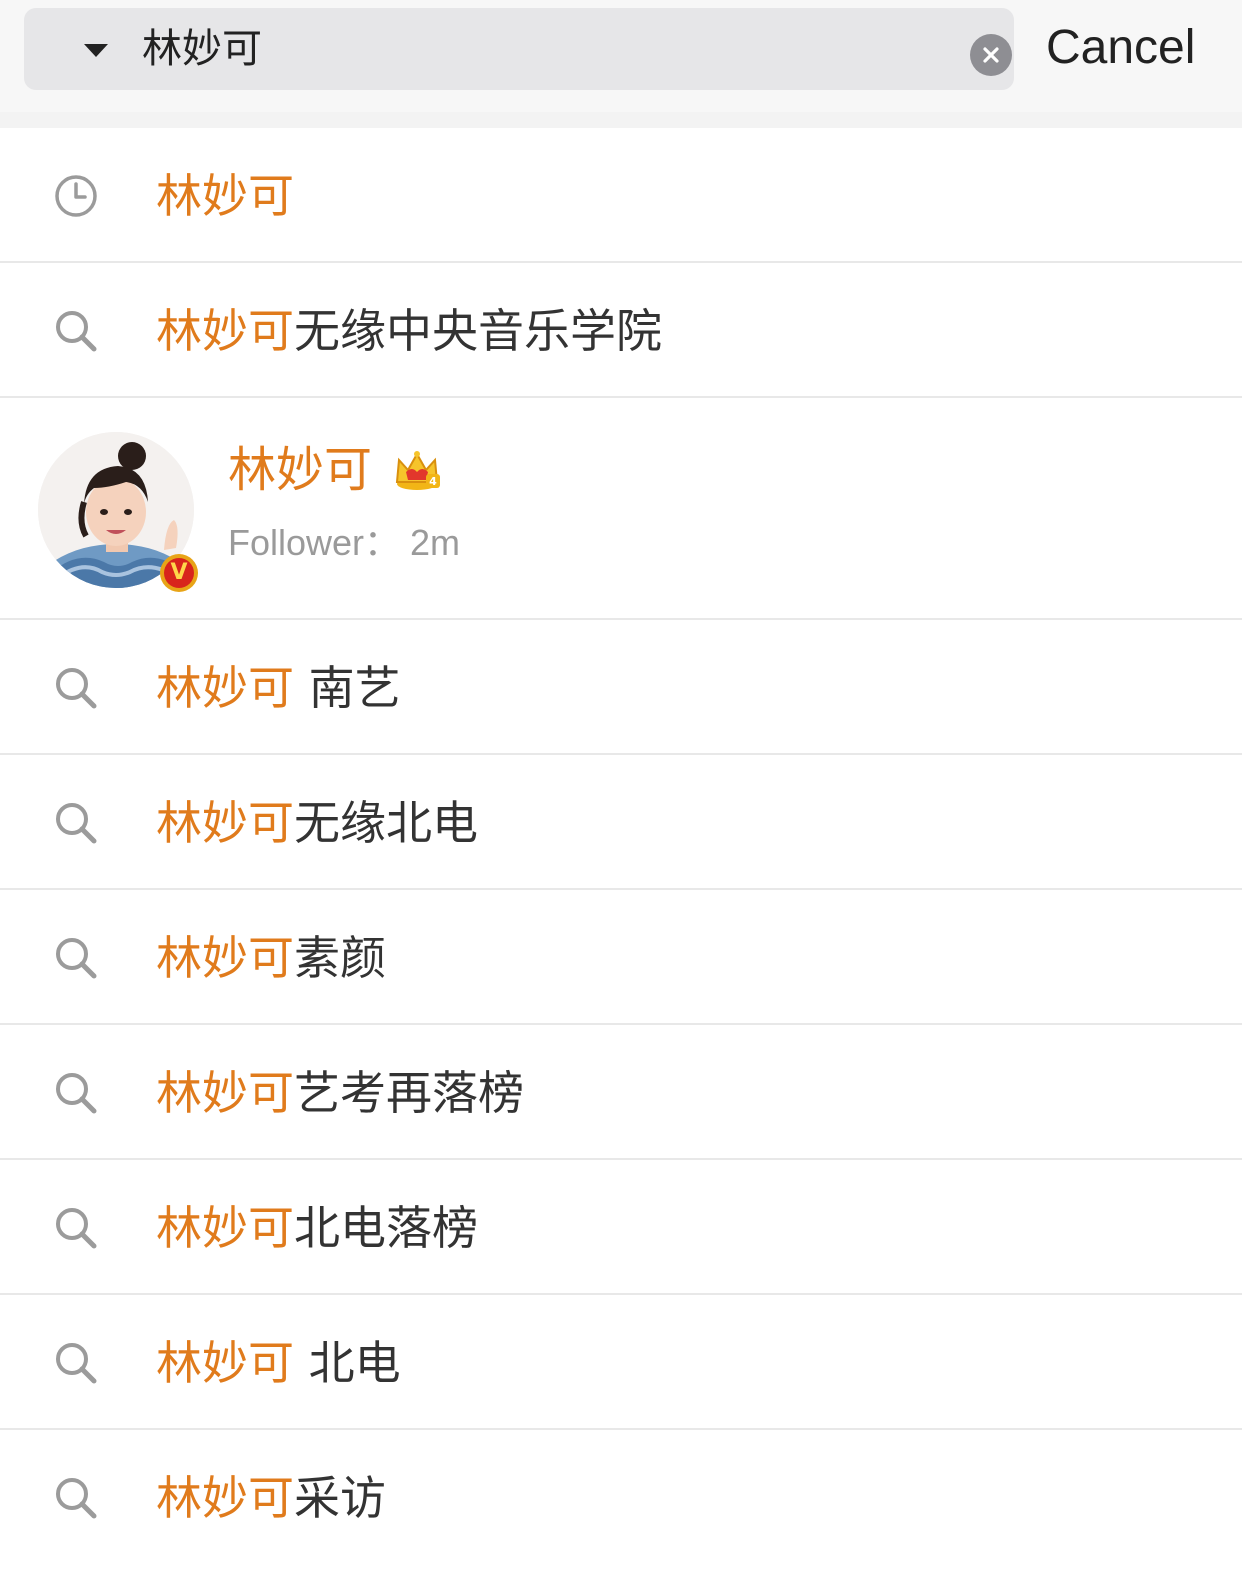  Describe the element at coordinates (621, 957) in the screenshot. I see `suggestion-item: 林妙可素颜` at that location.